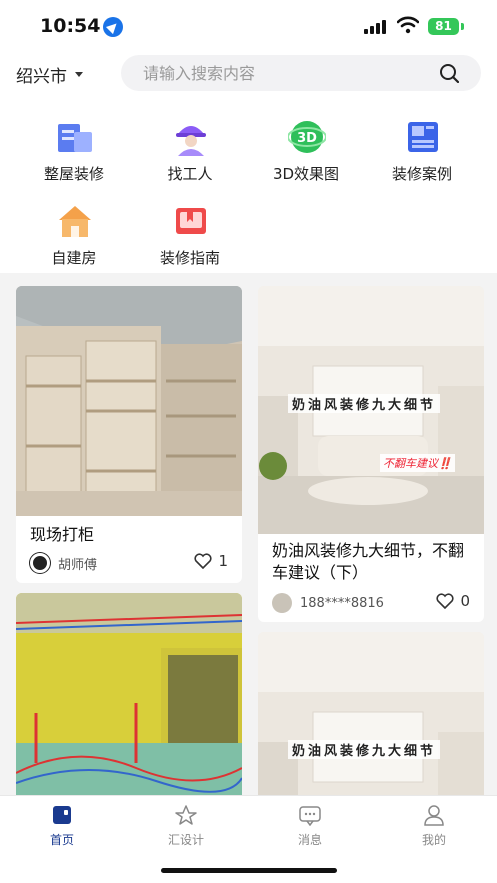 The image size is (497, 883). What do you see at coordinates (190, 174) in the screenshot?
I see `category-label: 找工人` at bounding box center [190, 174].